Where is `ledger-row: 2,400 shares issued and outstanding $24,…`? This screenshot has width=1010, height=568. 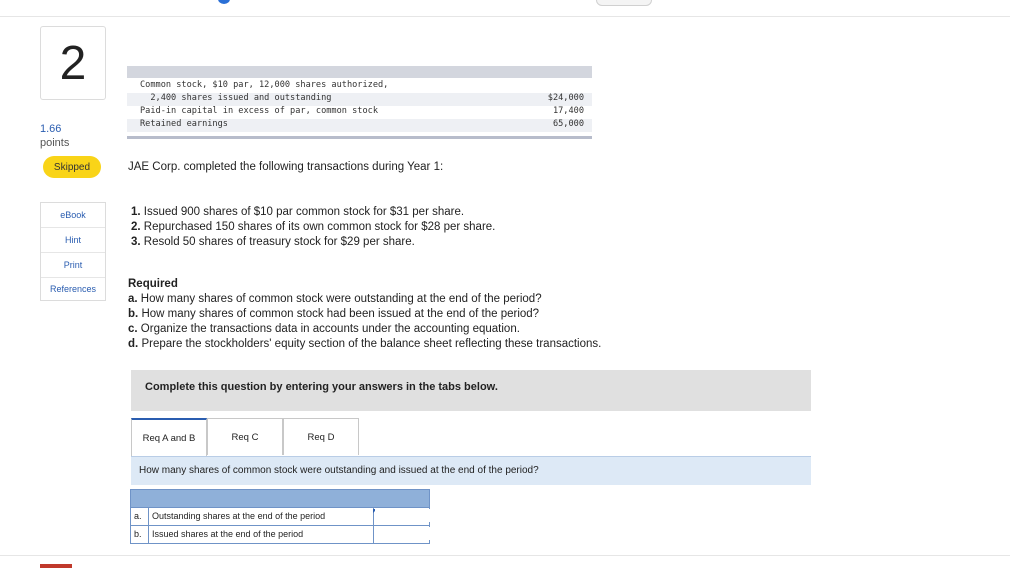 ledger-row: 2,400 shares issued and outstanding $24,… is located at coordinates (359, 99).